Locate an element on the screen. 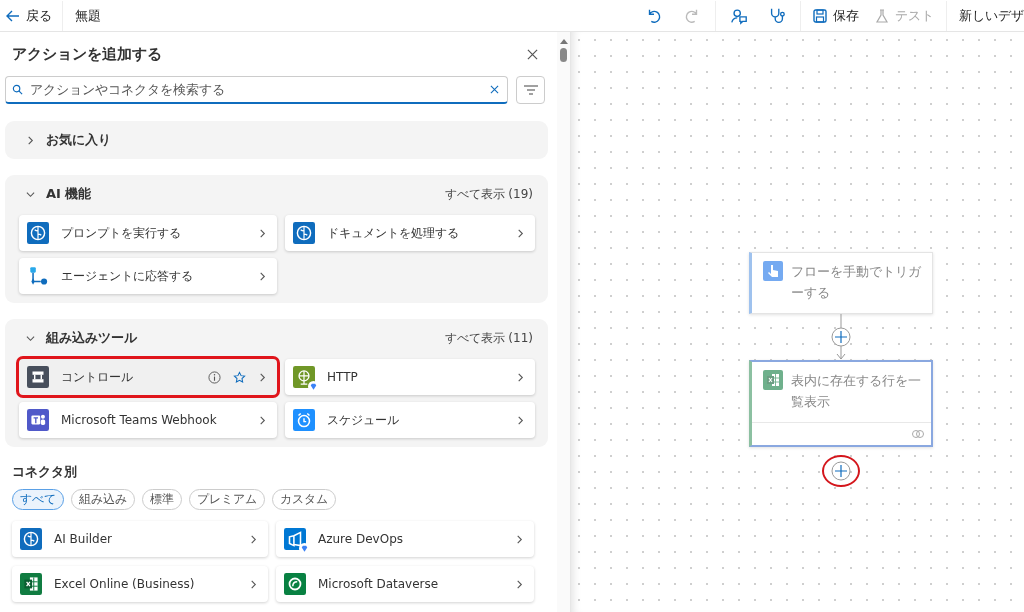 This screenshot has height=612, width=1024. section-title: AI 機能 is located at coordinates (69, 194).